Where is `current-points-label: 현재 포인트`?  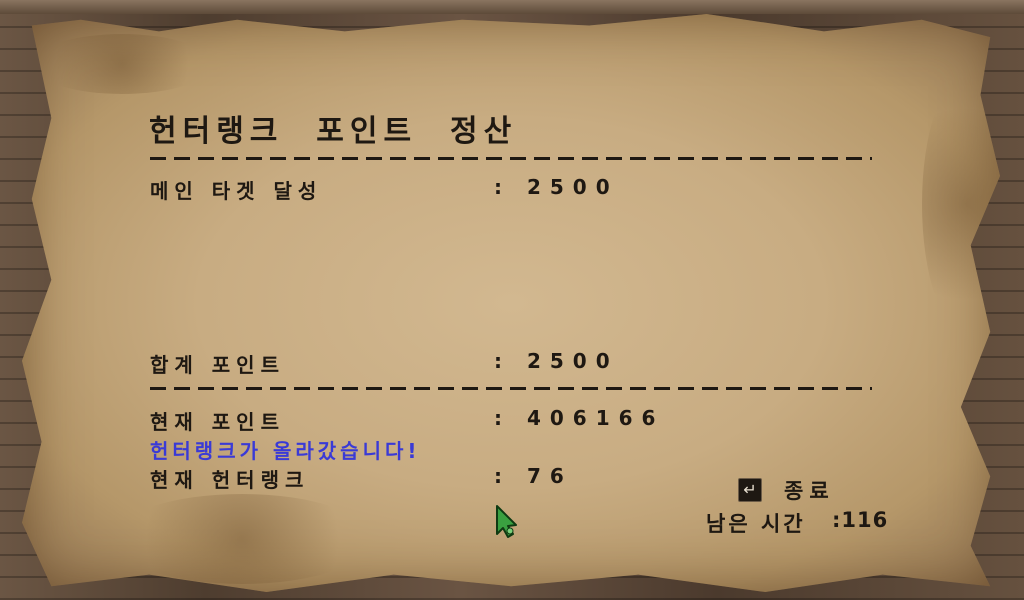 current-points-label: 현재 포인트 is located at coordinates (217, 422).